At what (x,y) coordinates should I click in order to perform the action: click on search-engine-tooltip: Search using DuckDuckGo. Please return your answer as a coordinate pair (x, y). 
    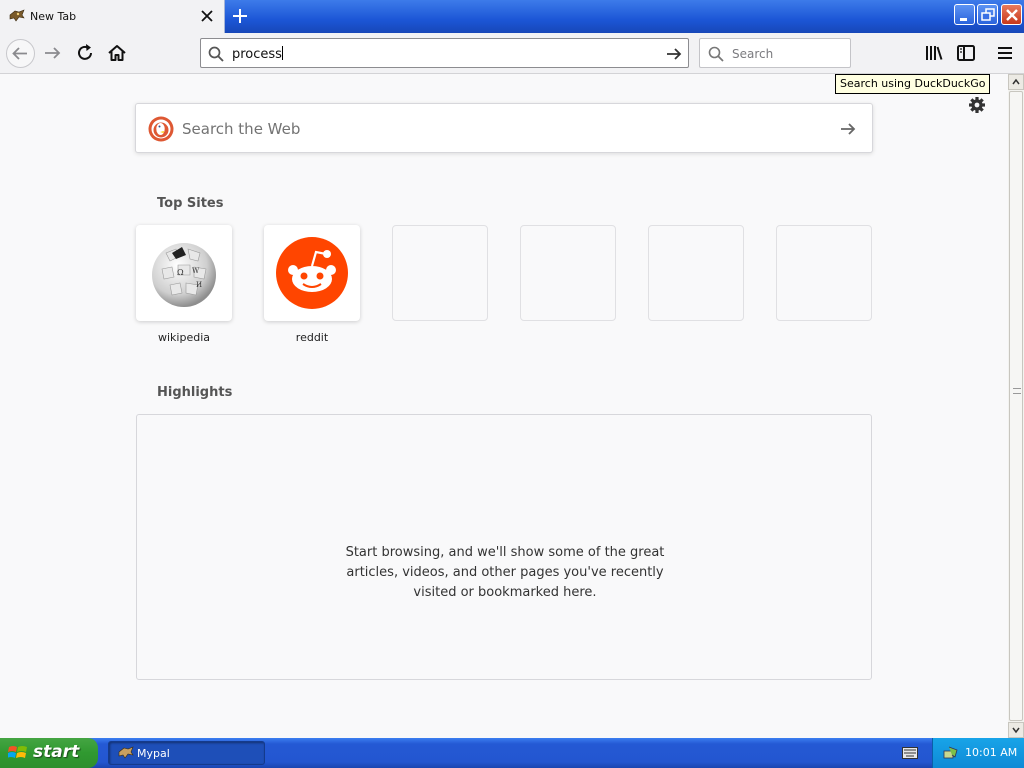
    Looking at the image, I should click on (913, 84).